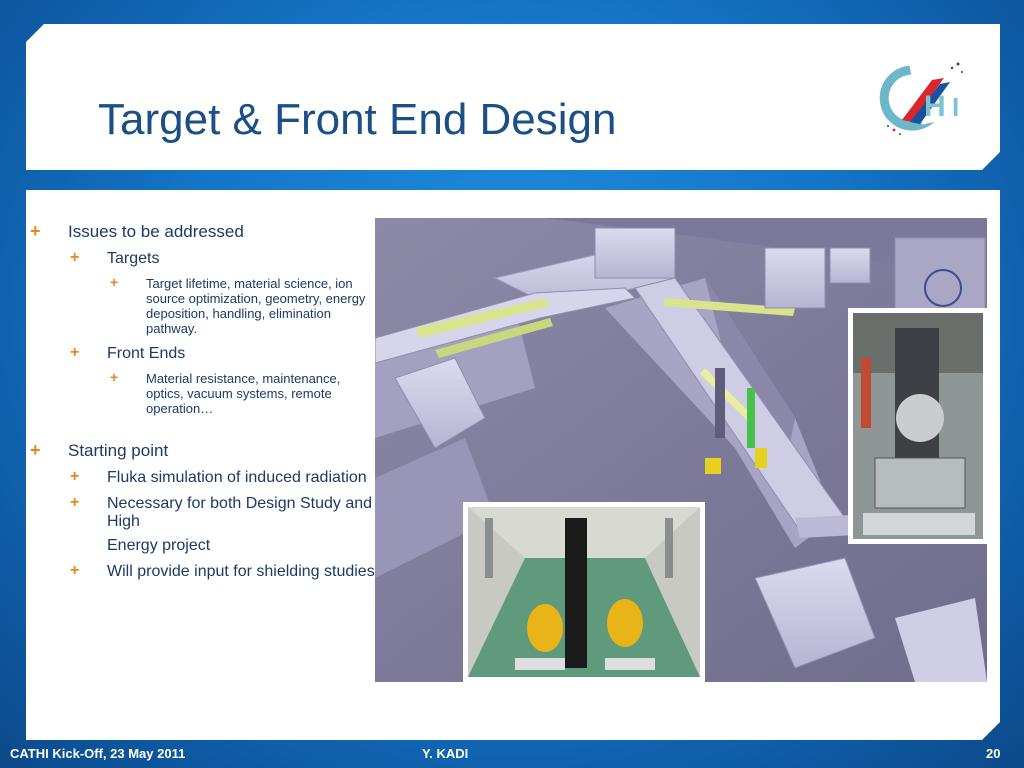 This screenshot has height=768, width=1024. Describe the element at coordinates (445, 753) in the screenshot. I see `footer-center: Y. KADI` at that location.